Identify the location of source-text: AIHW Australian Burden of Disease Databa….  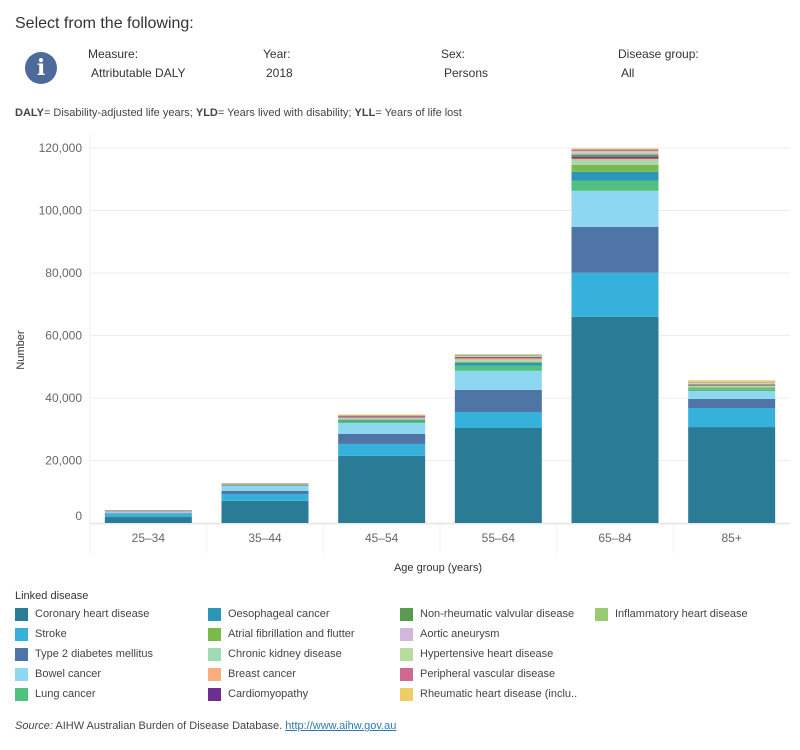
(169, 726).